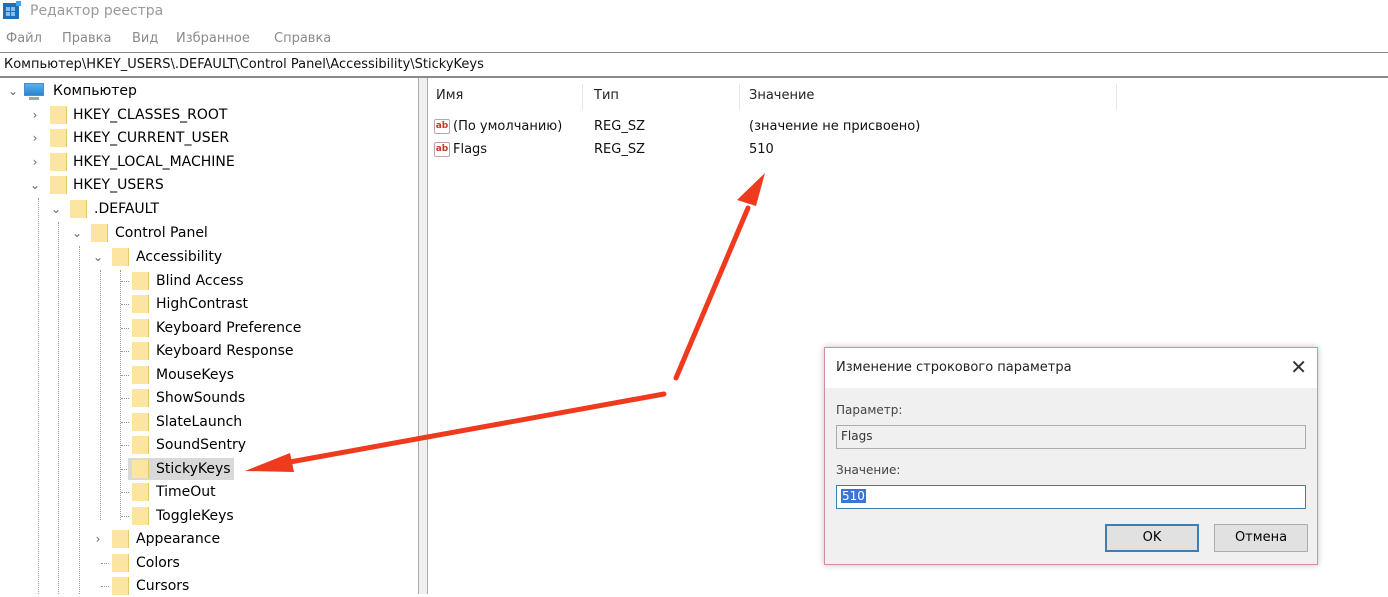  I want to click on value-name: (По умолчанию), so click(508, 126).